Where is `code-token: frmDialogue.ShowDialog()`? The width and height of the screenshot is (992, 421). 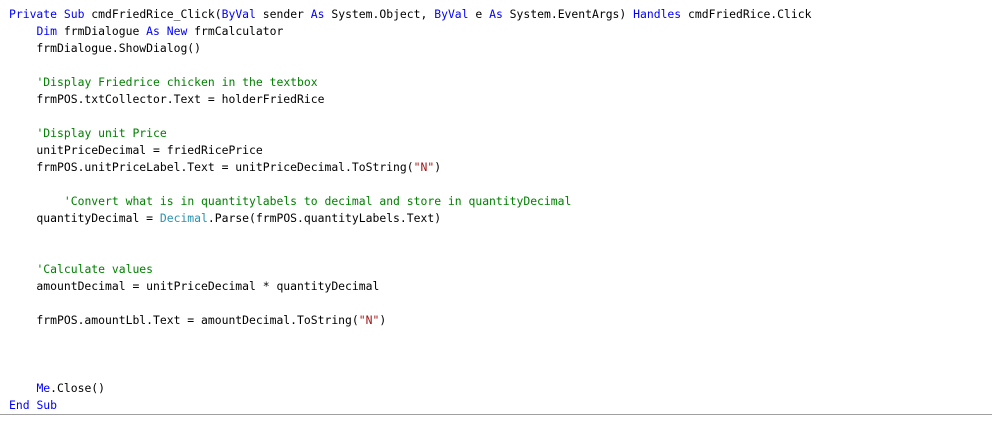
code-token: frmDialogue.ShowDialog() is located at coordinates (105, 48).